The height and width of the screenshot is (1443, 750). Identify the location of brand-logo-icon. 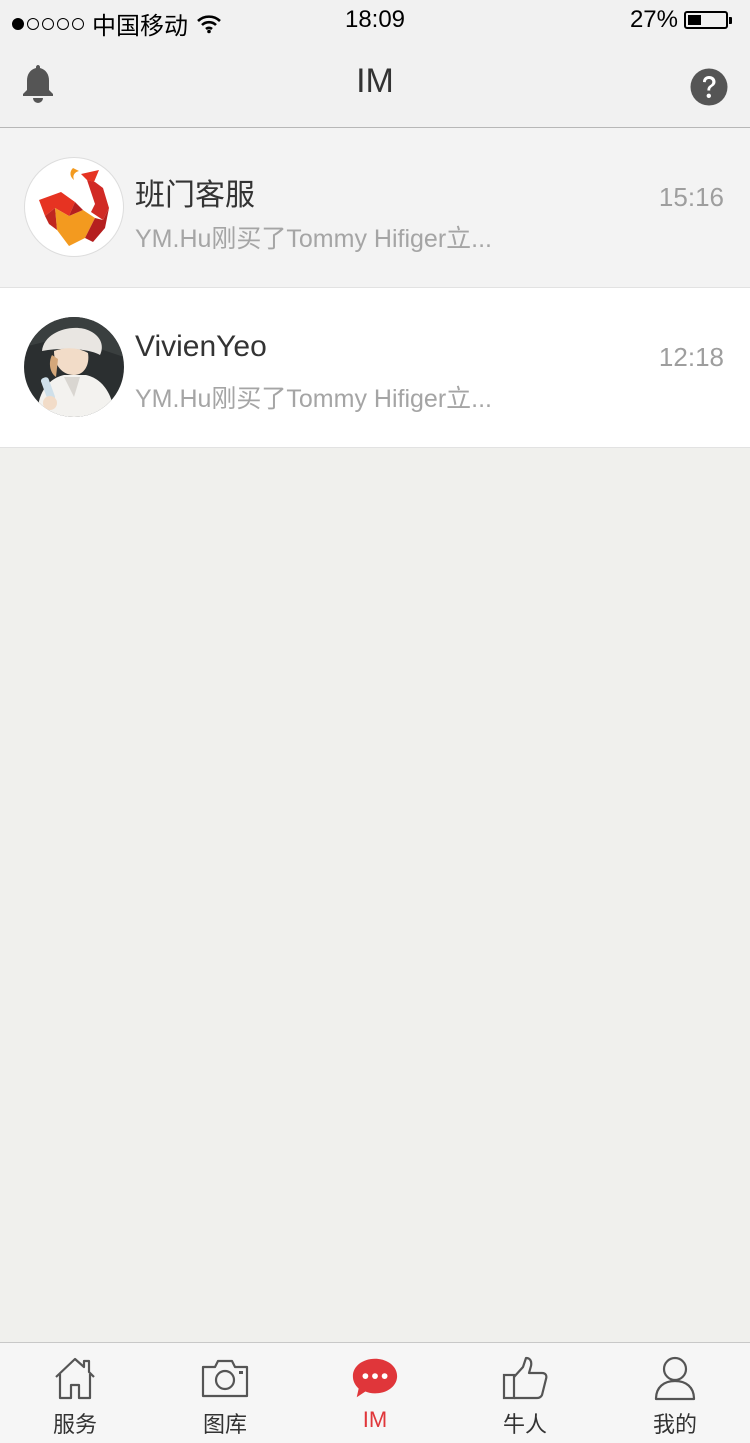
(74, 207).